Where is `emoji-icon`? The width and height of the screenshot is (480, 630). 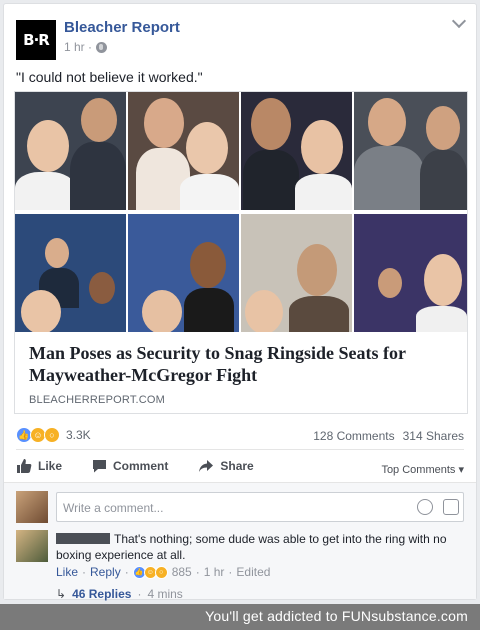 emoji-icon is located at coordinates (425, 507).